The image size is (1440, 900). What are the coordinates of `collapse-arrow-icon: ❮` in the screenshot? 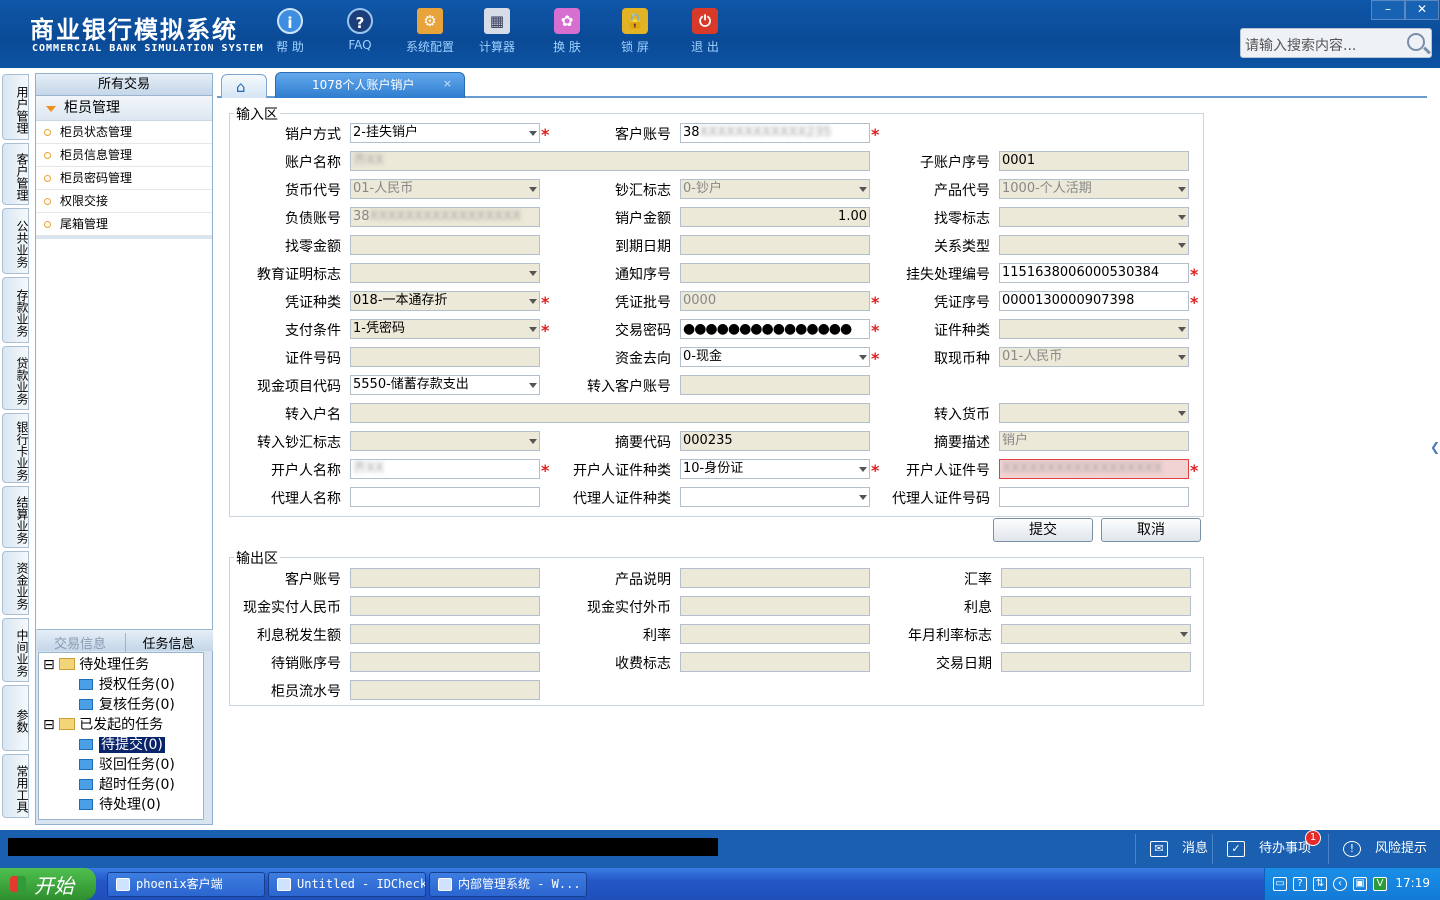 It's located at (1435, 447).